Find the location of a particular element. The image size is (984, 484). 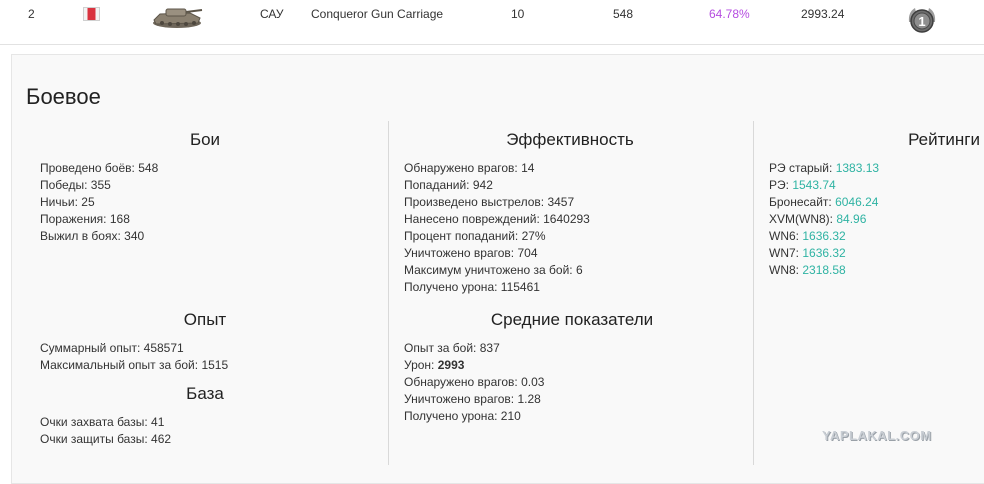

battles-section-title: Бои is located at coordinates (205, 139).